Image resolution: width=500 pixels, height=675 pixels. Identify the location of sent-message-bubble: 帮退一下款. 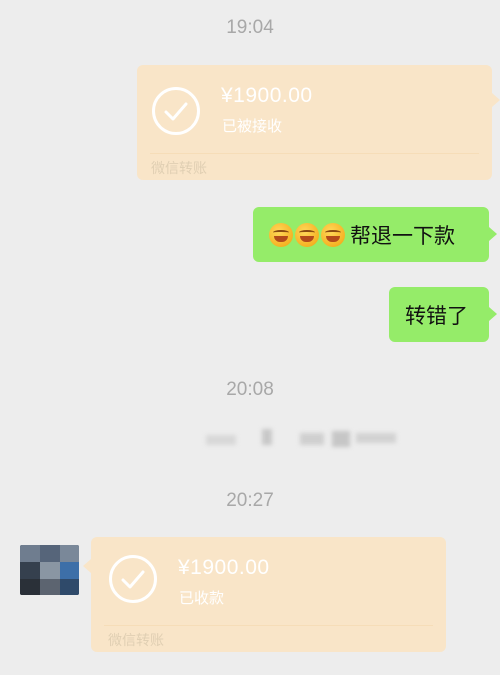
(375, 234).